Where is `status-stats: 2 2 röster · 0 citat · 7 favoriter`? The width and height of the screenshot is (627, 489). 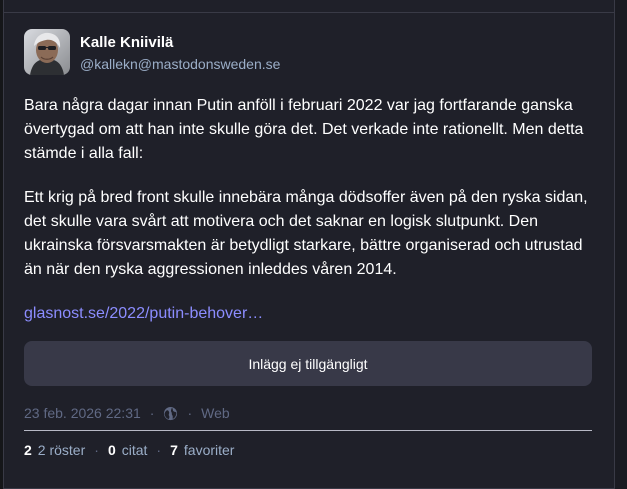 status-stats: 2 2 röster · 0 citat · 7 favoriter is located at coordinates (308, 450).